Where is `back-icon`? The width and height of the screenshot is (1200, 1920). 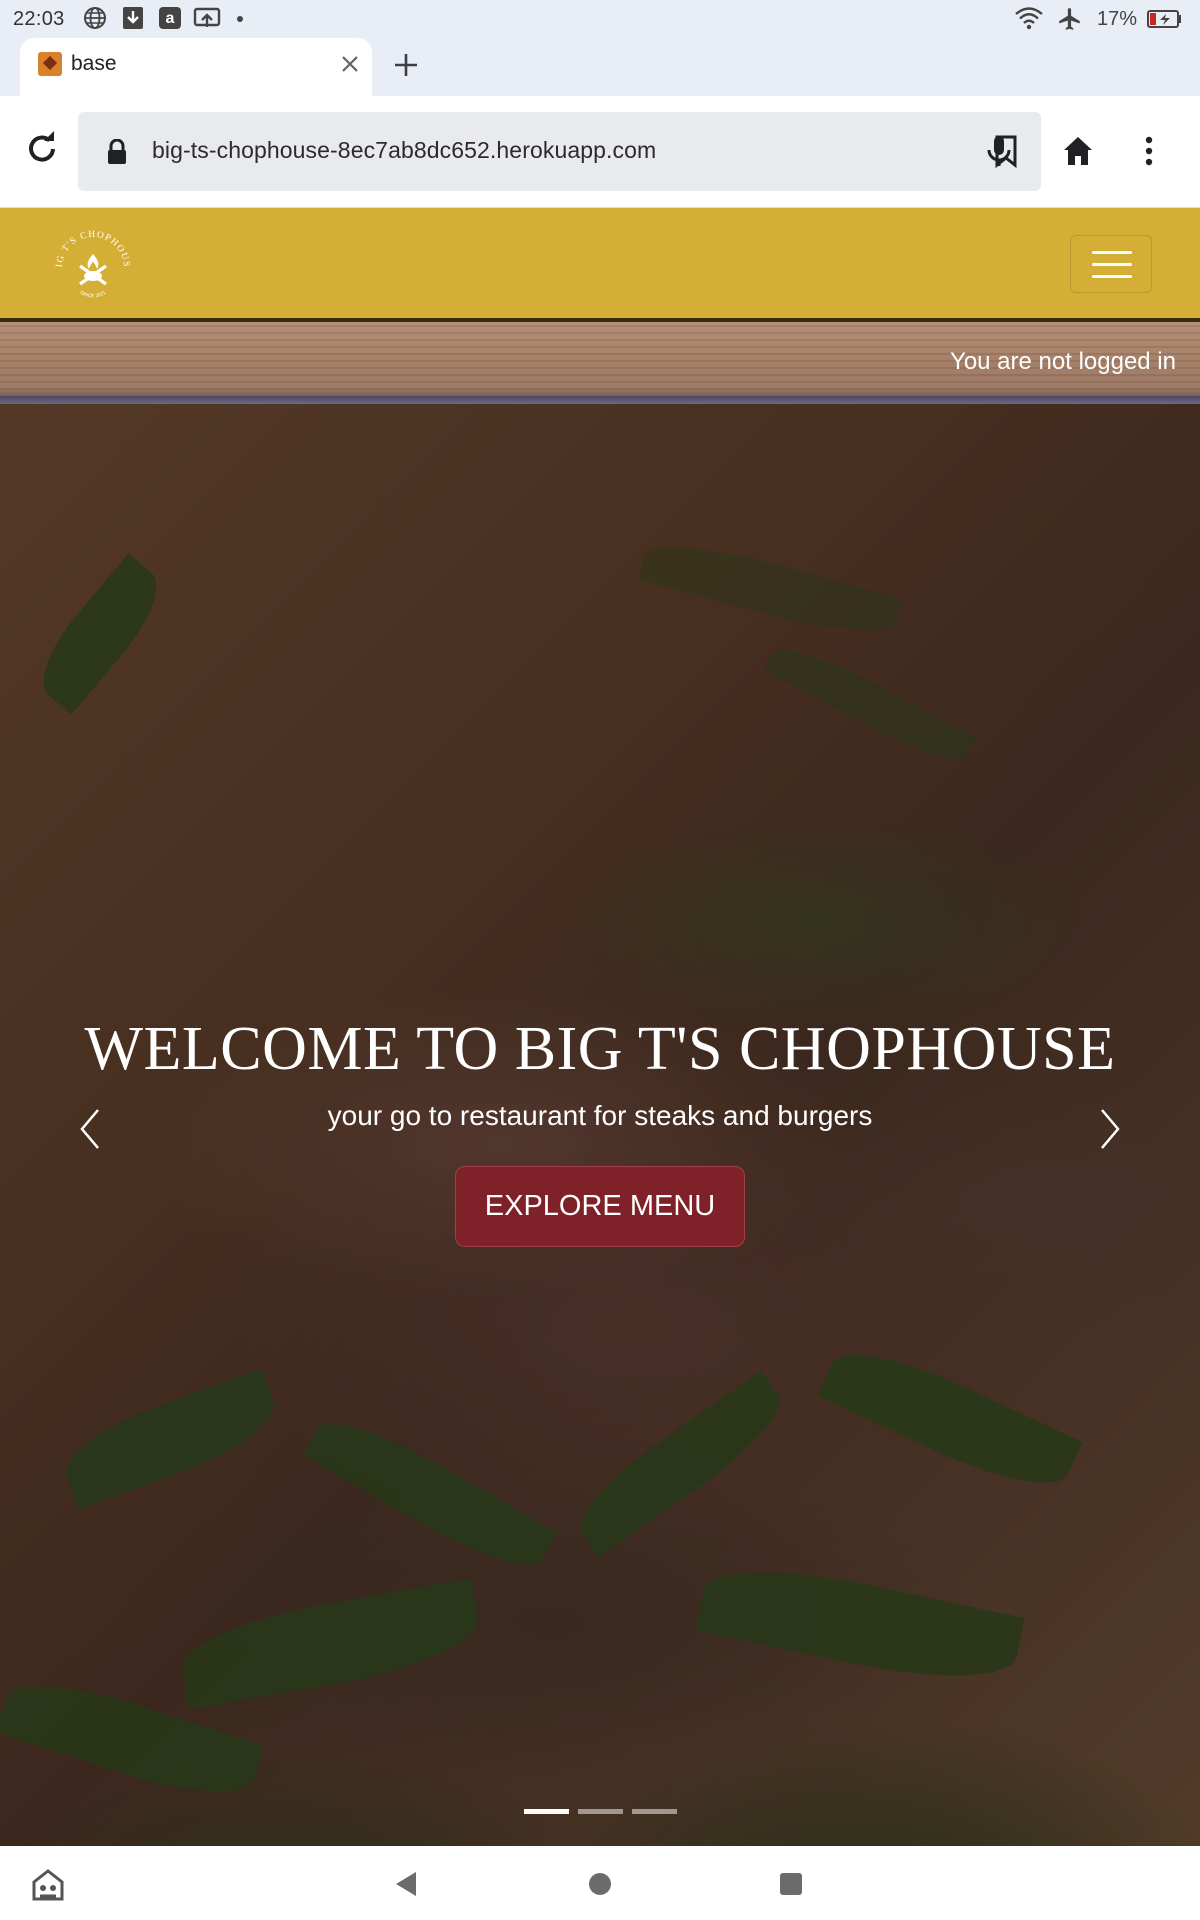
back-icon is located at coordinates (406, 1884).